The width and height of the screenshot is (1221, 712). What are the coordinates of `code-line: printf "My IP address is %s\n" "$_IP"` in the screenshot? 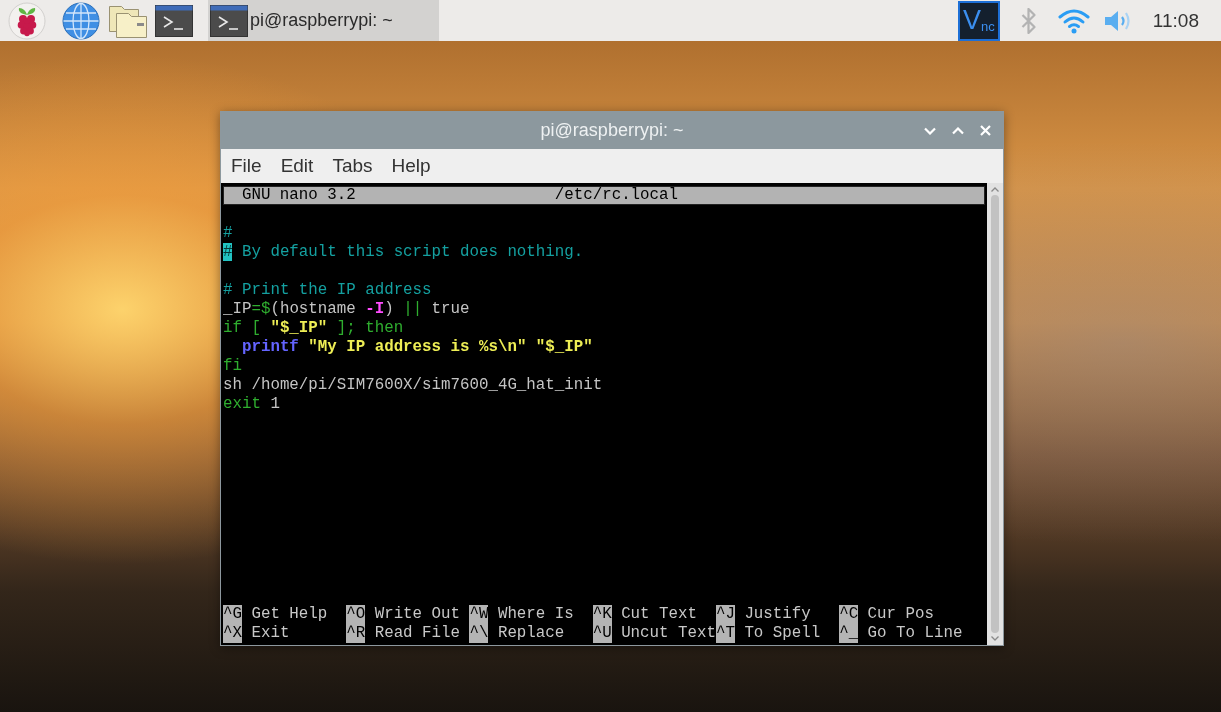 It's located at (417, 347).